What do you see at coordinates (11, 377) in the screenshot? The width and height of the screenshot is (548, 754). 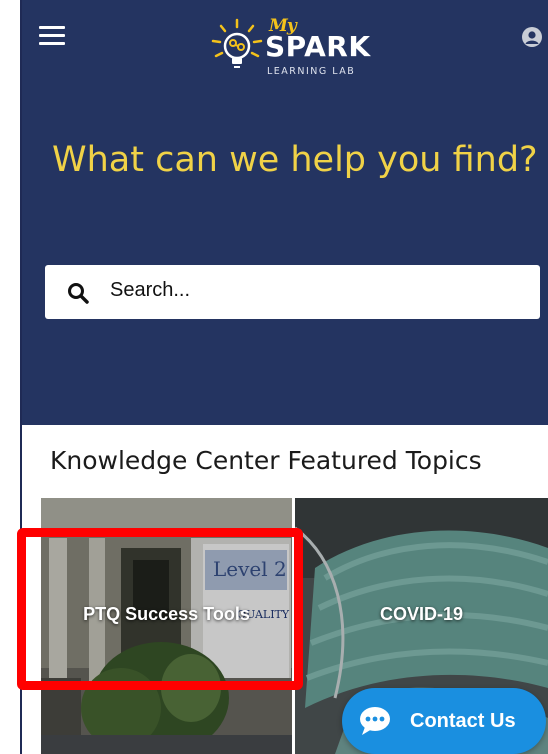 I see `left-frame` at bounding box center [11, 377].